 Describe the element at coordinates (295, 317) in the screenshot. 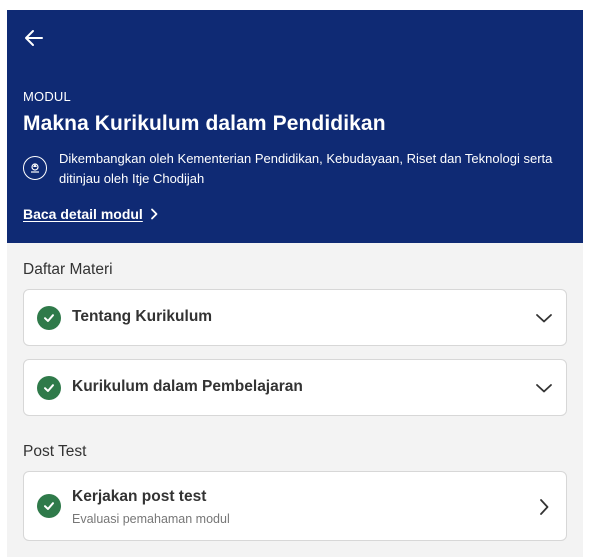

I see `material-item-tentang-kurikulum: Tentang Kurikulum` at that location.